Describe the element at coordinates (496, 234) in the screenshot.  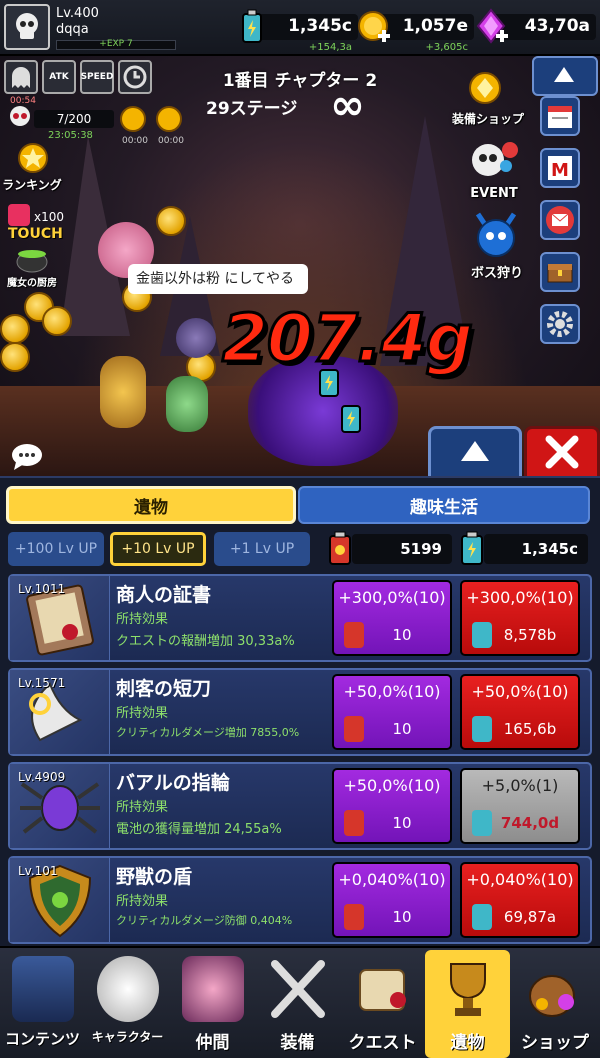
I see `boss-demon-icon` at that location.